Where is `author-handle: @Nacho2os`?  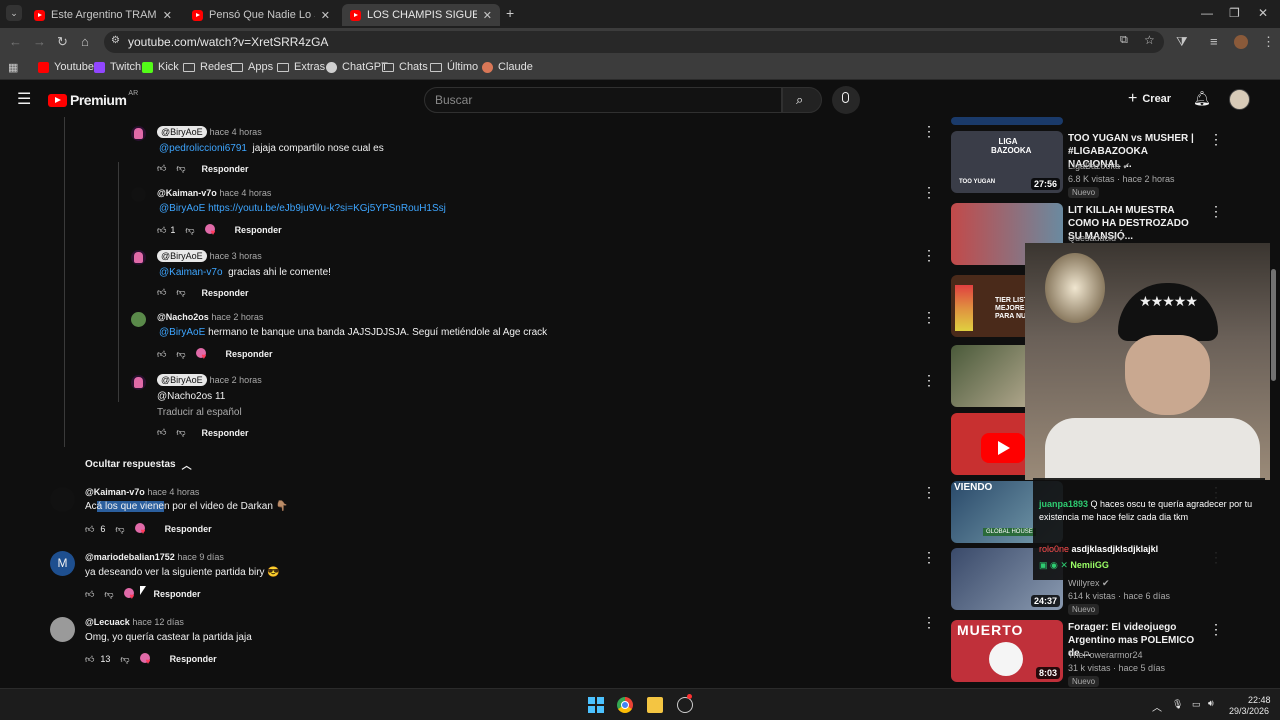
author-handle: @Nacho2os is located at coordinates (183, 317).